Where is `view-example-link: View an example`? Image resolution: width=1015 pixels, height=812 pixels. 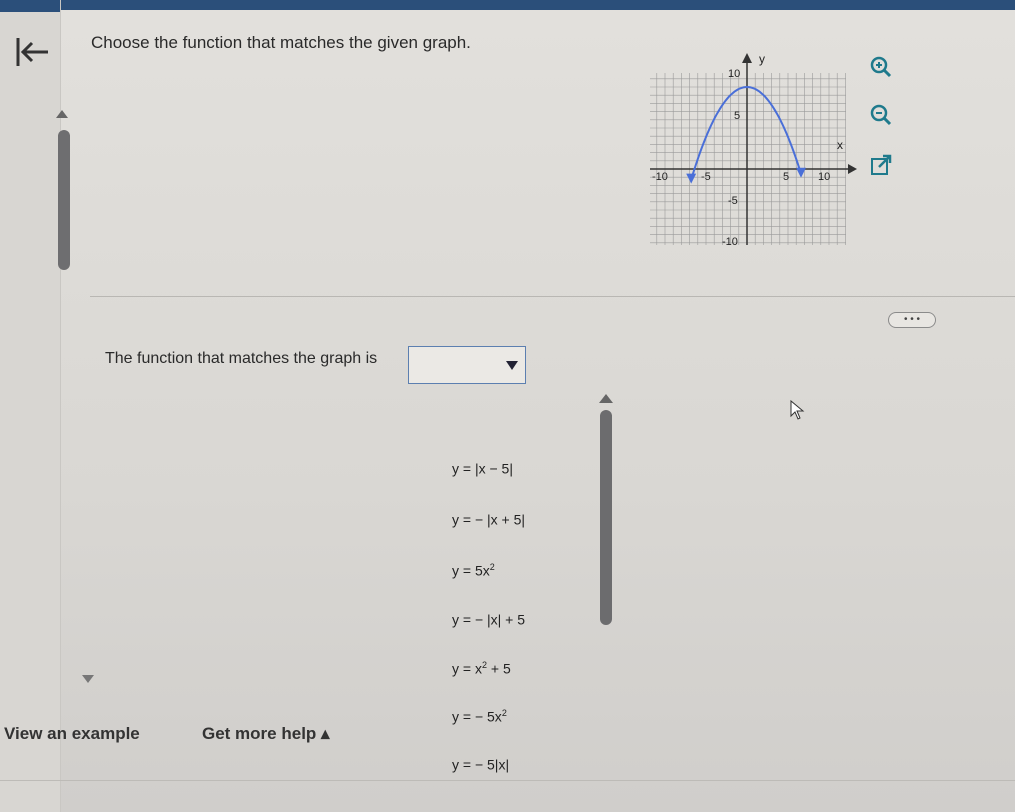
view-example-link: View an example is located at coordinates (72, 734).